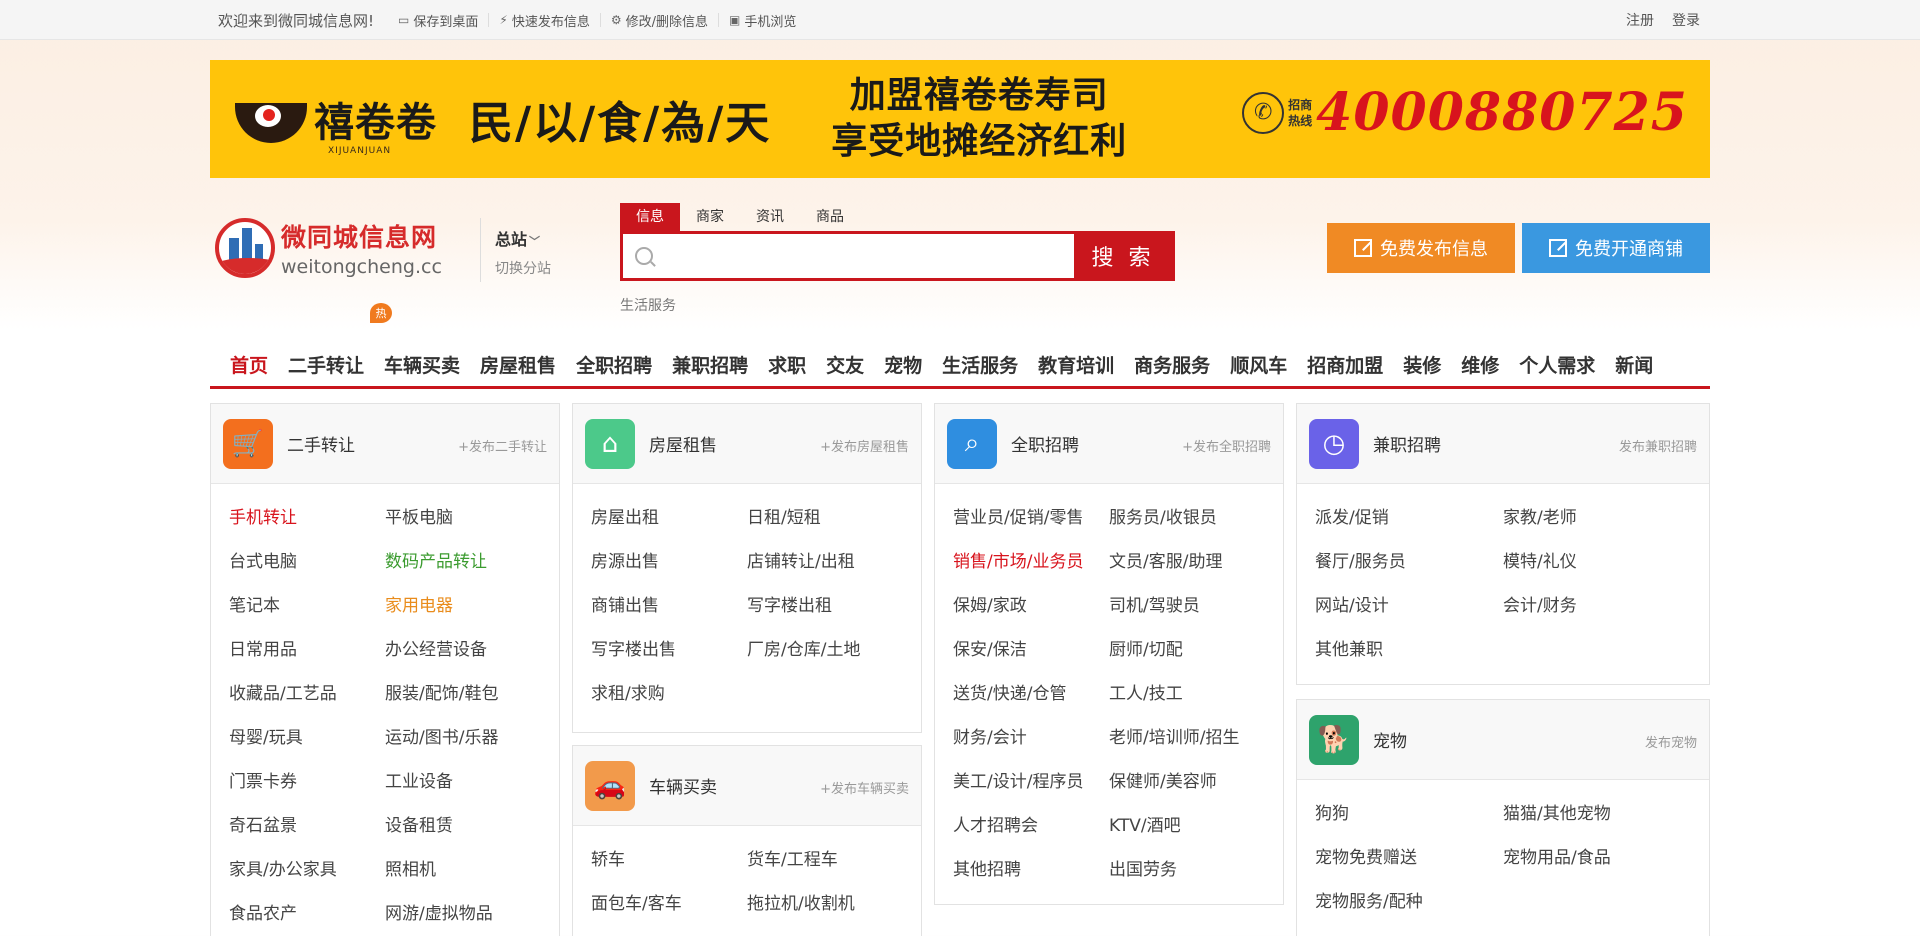 Image resolution: width=1920 pixels, height=936 pixels. Describe the element at coordinates (1031, 826) in the screenshot. I see `category-link: 人才招聘会` at that location.